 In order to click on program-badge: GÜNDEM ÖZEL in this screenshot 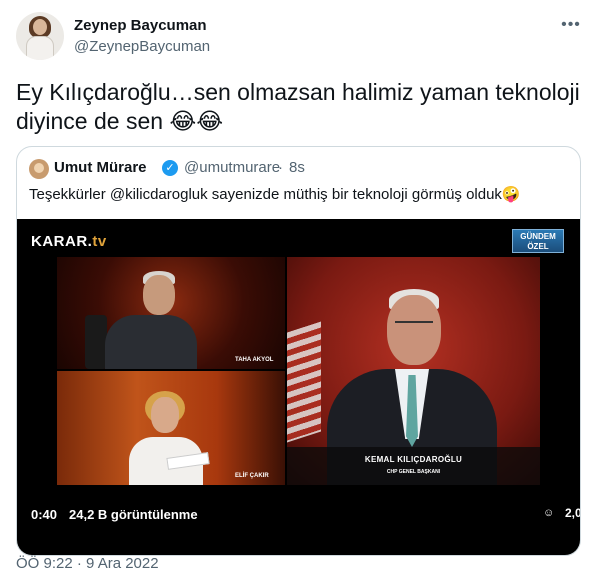, I will do `click(538, 241)`.